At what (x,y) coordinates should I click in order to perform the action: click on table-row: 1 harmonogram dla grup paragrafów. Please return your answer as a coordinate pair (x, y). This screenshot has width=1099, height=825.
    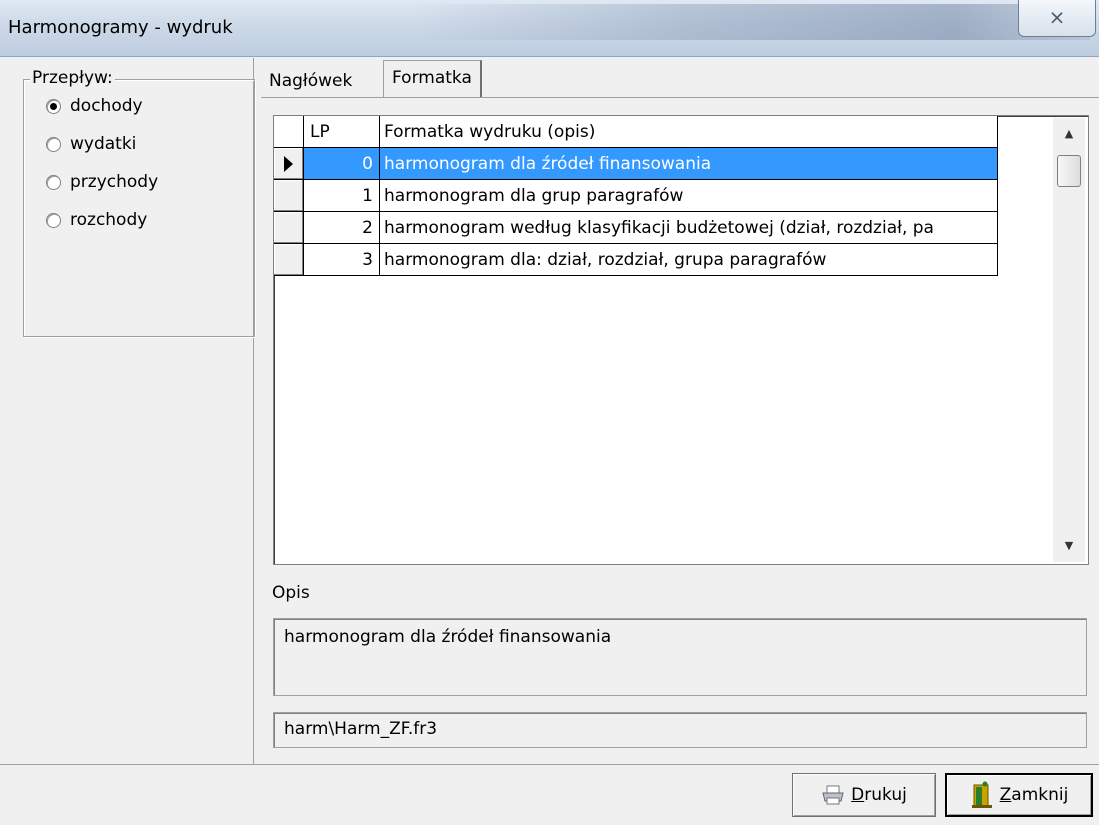
    Looking at the image, I should click on (636, 196).